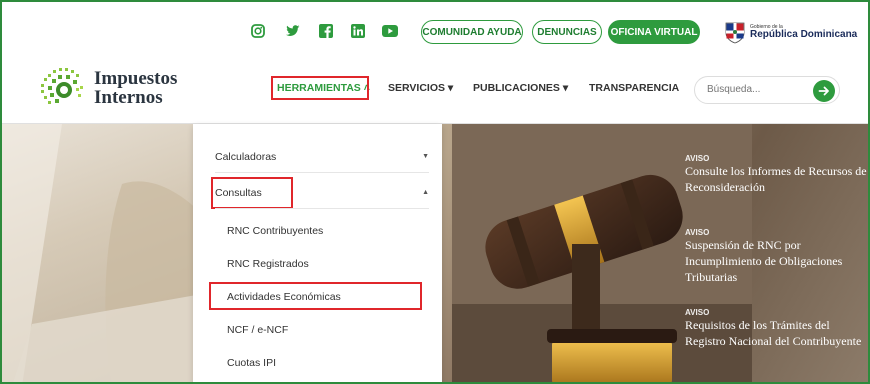  I want to click on logo-line-2: Internos, so click(128, 97).